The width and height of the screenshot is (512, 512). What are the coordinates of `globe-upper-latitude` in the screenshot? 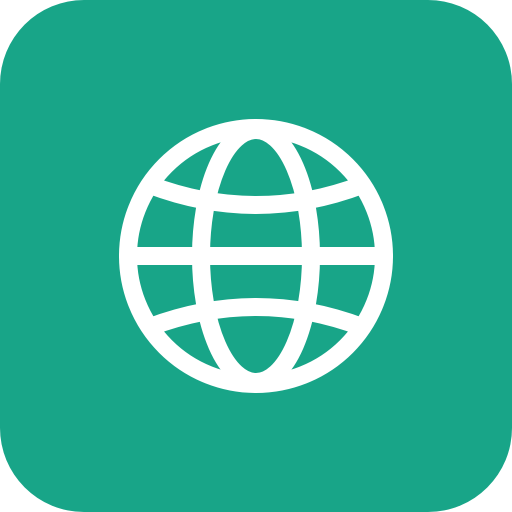 It's located at (256, 195).